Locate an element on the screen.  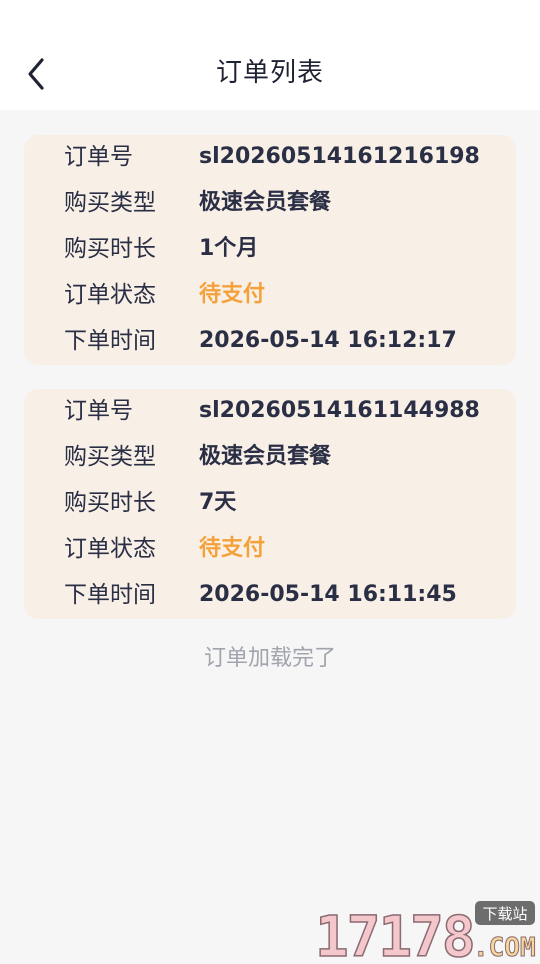
watermark-tag: 下载站 is located at coordinates (504, 914).